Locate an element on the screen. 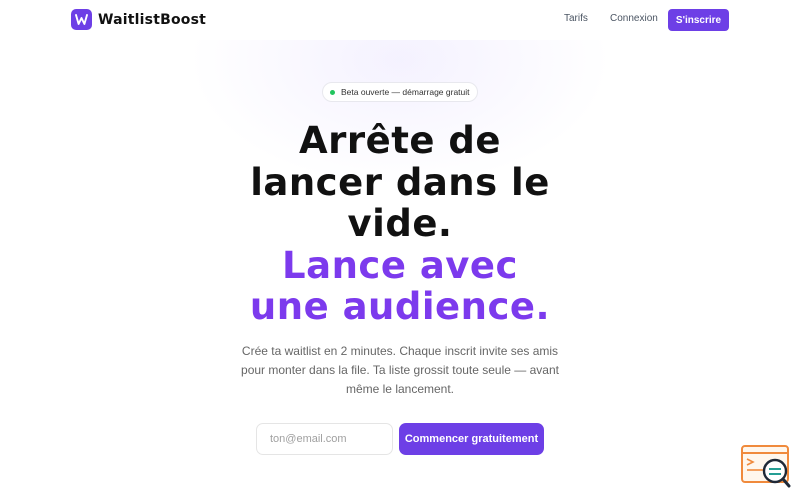 This screenshot has height=500, width=800. nav-link-connexion: Connexion is located at coordinates (634, 18).